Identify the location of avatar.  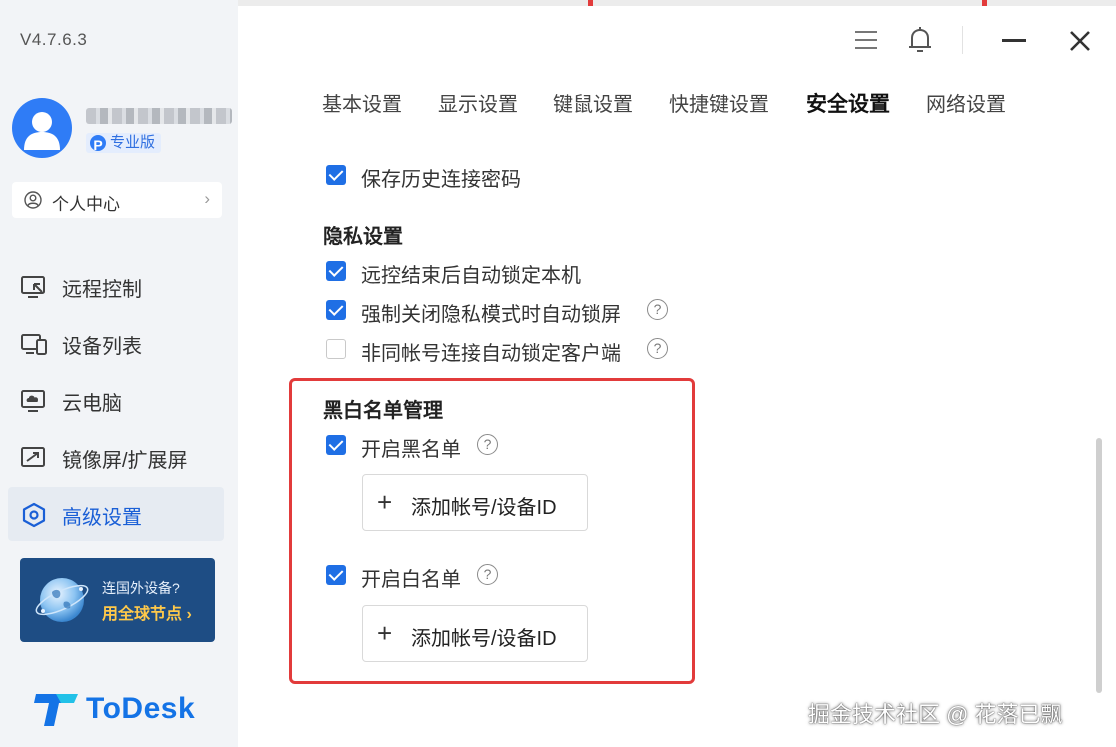
(42, 128).